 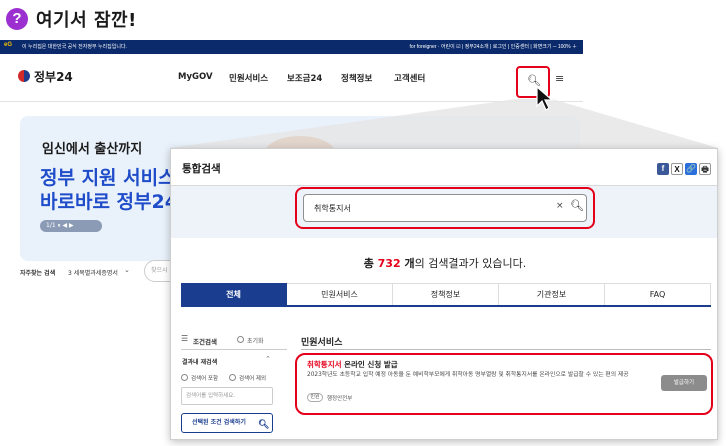 What do you see at coordinates (691, 169) in the screenshot?
I see `link-copy-icon: 🔗` at bounding box center [691, 169].